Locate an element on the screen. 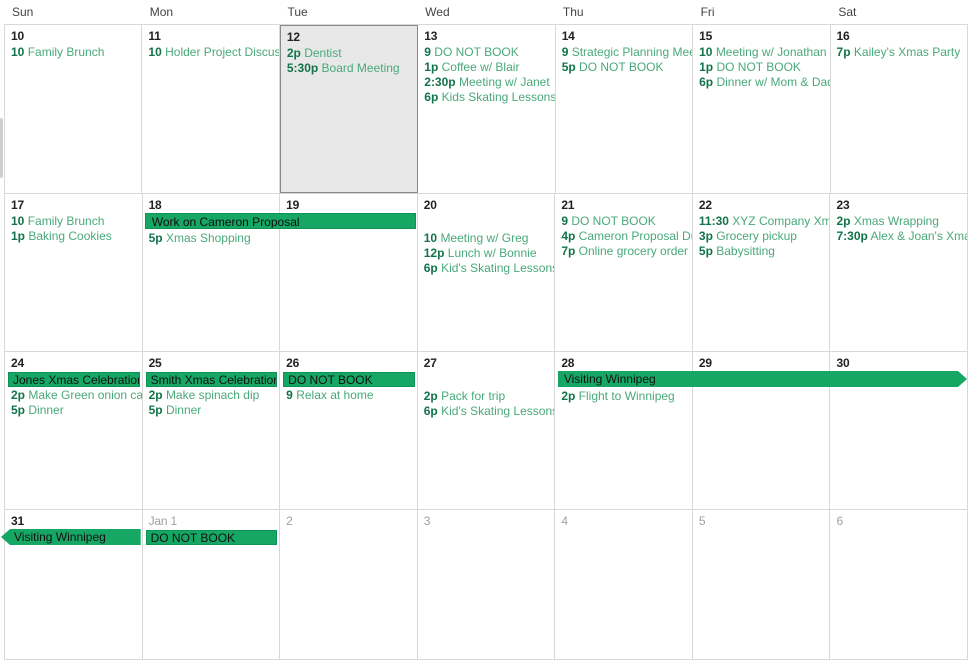 The height and width of the screenshot is (660, 968). day-number: 21 is located at coordinates (623, 203).